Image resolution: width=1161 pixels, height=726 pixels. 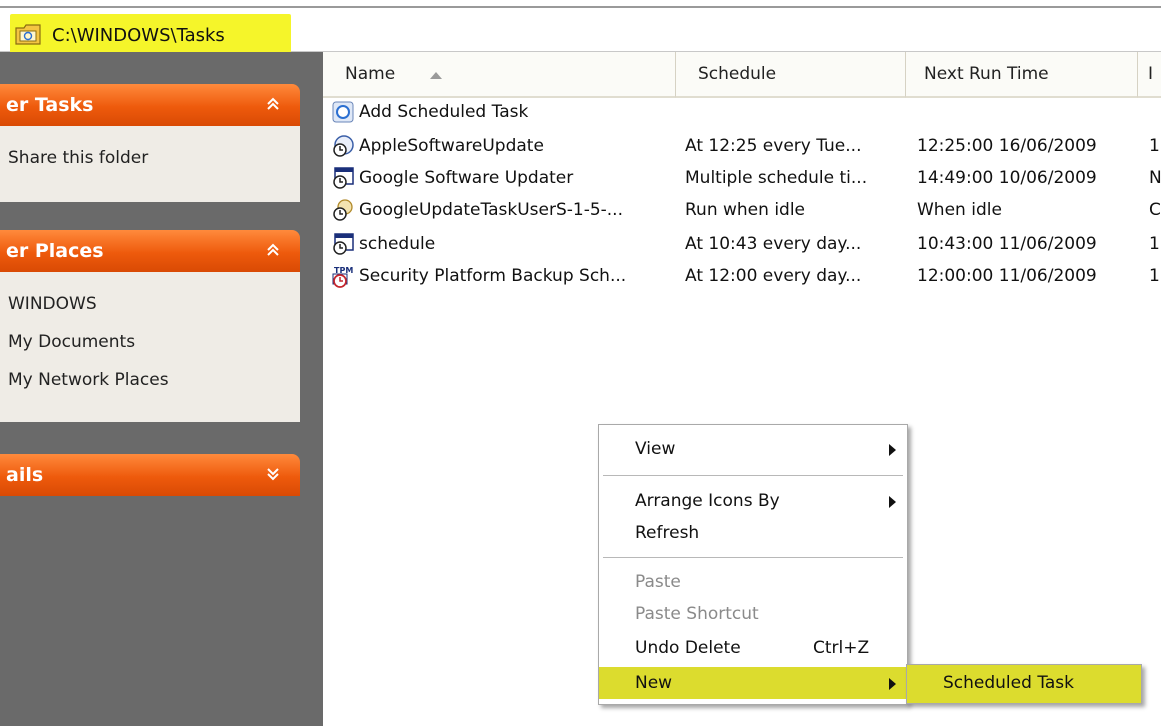 I want to click on file-folder-tasks-header: er Tasks, so click(x=150, y=105).